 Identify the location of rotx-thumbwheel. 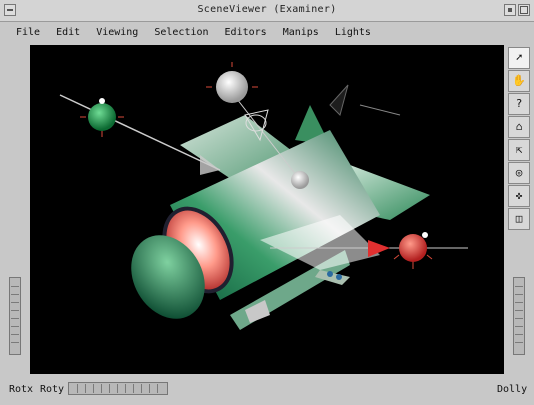
(15, 316).